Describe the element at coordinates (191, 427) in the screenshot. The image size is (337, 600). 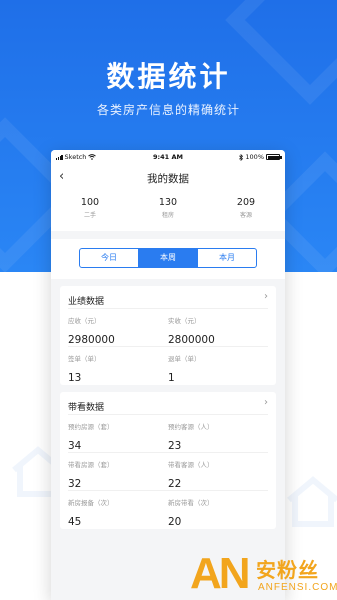
I see `stat-label: 预约客源（人）` at that location.